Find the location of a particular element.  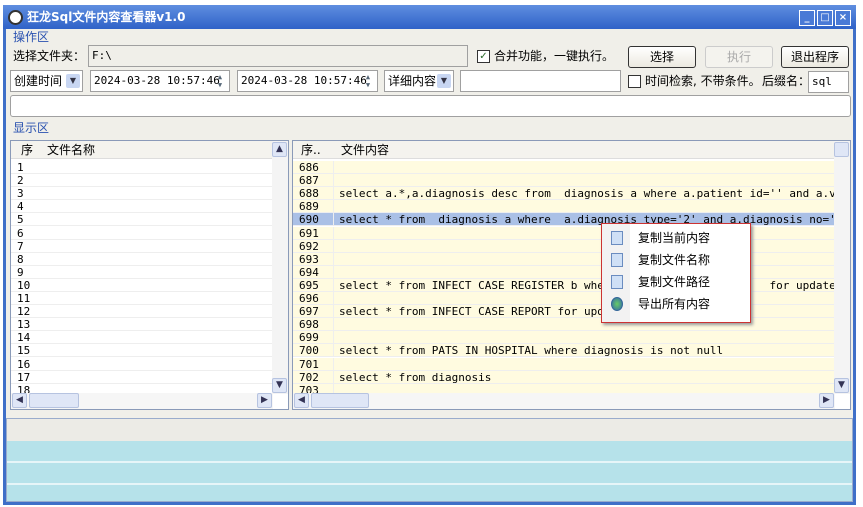

row-index: 695 is located at coordinates (309, 285).